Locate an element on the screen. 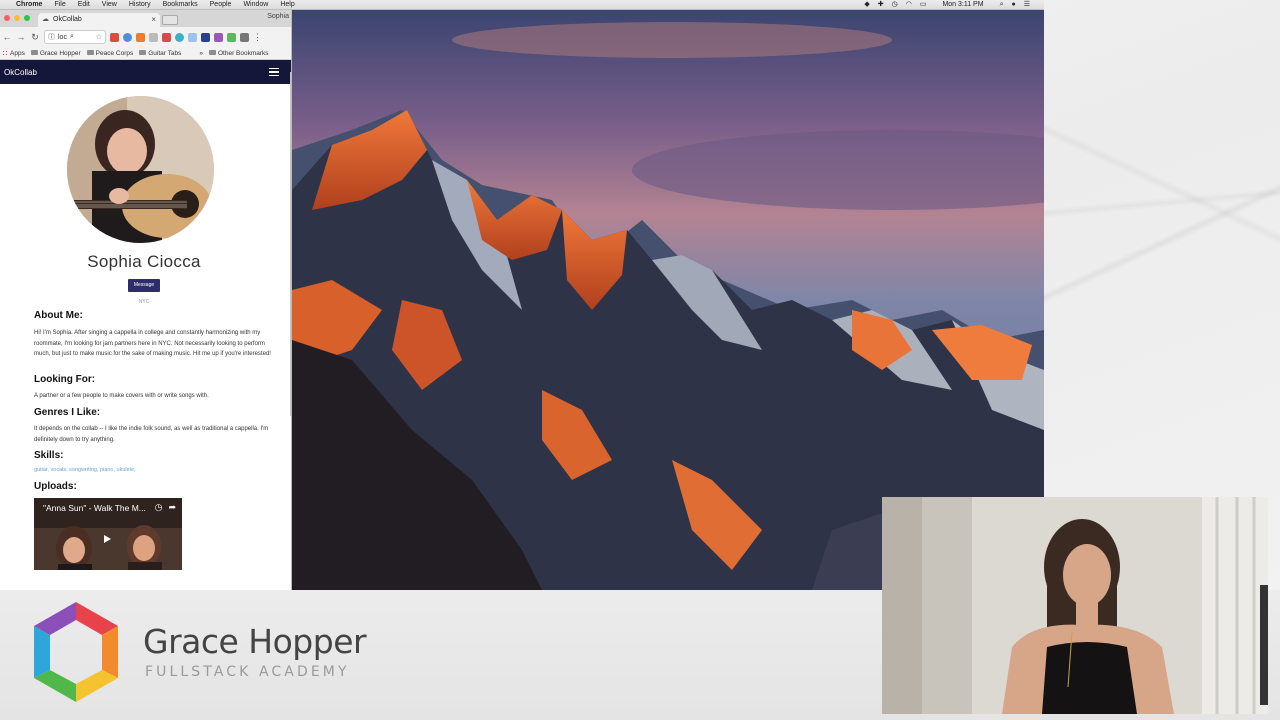 The image size is (1280, 720). tab-close-icon: × is located at coordinates (153, 20).